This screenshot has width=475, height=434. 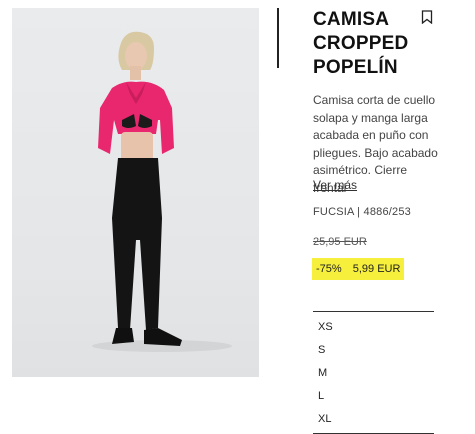 What do you see at coordinates (278, 38) in the screenshot?
I see `vertical-divider` at bounding box center [278, 38].